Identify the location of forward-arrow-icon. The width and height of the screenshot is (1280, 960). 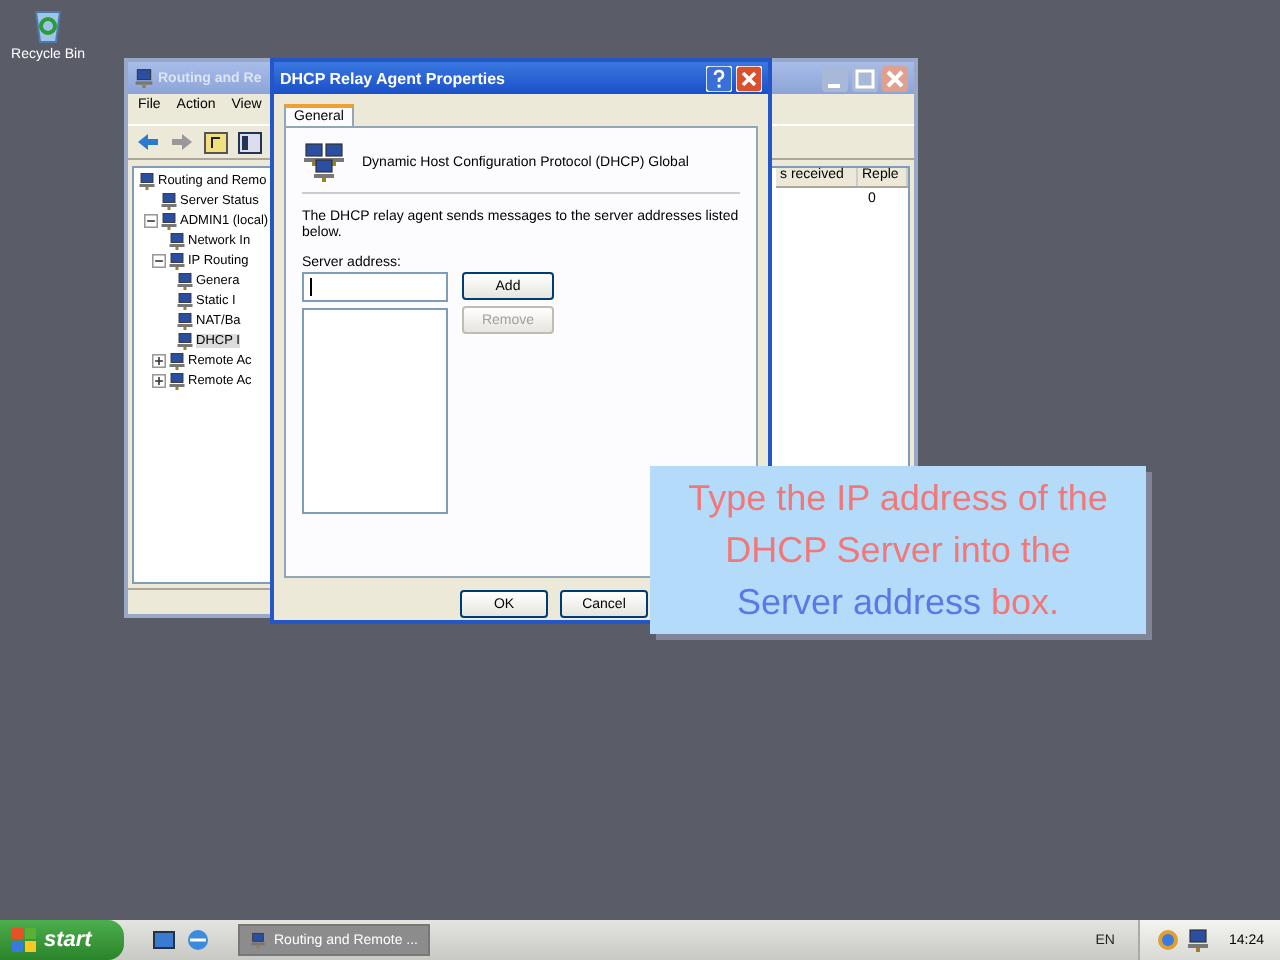
(182, 142).